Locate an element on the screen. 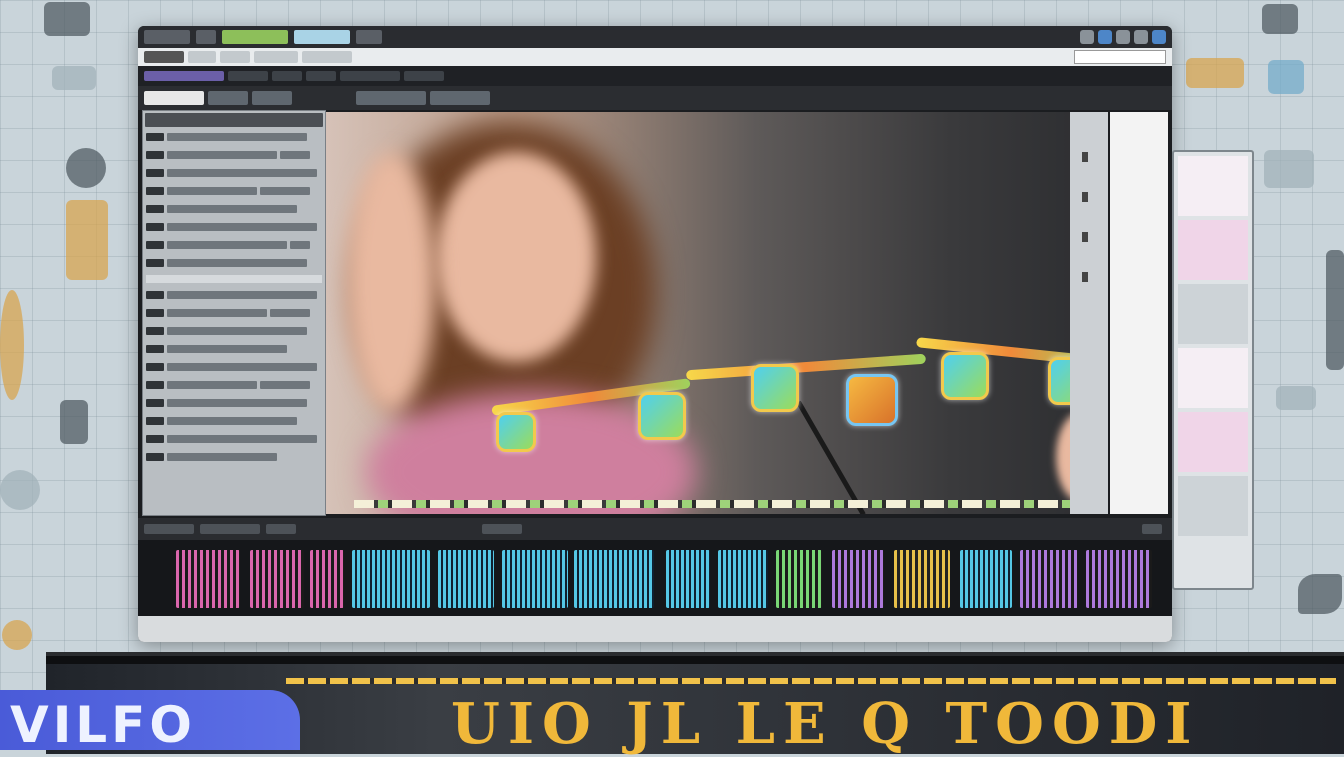 The width and height of the screenshot is (1344, 757). wall-tablet-icon is located at coordinates (1335, 310).